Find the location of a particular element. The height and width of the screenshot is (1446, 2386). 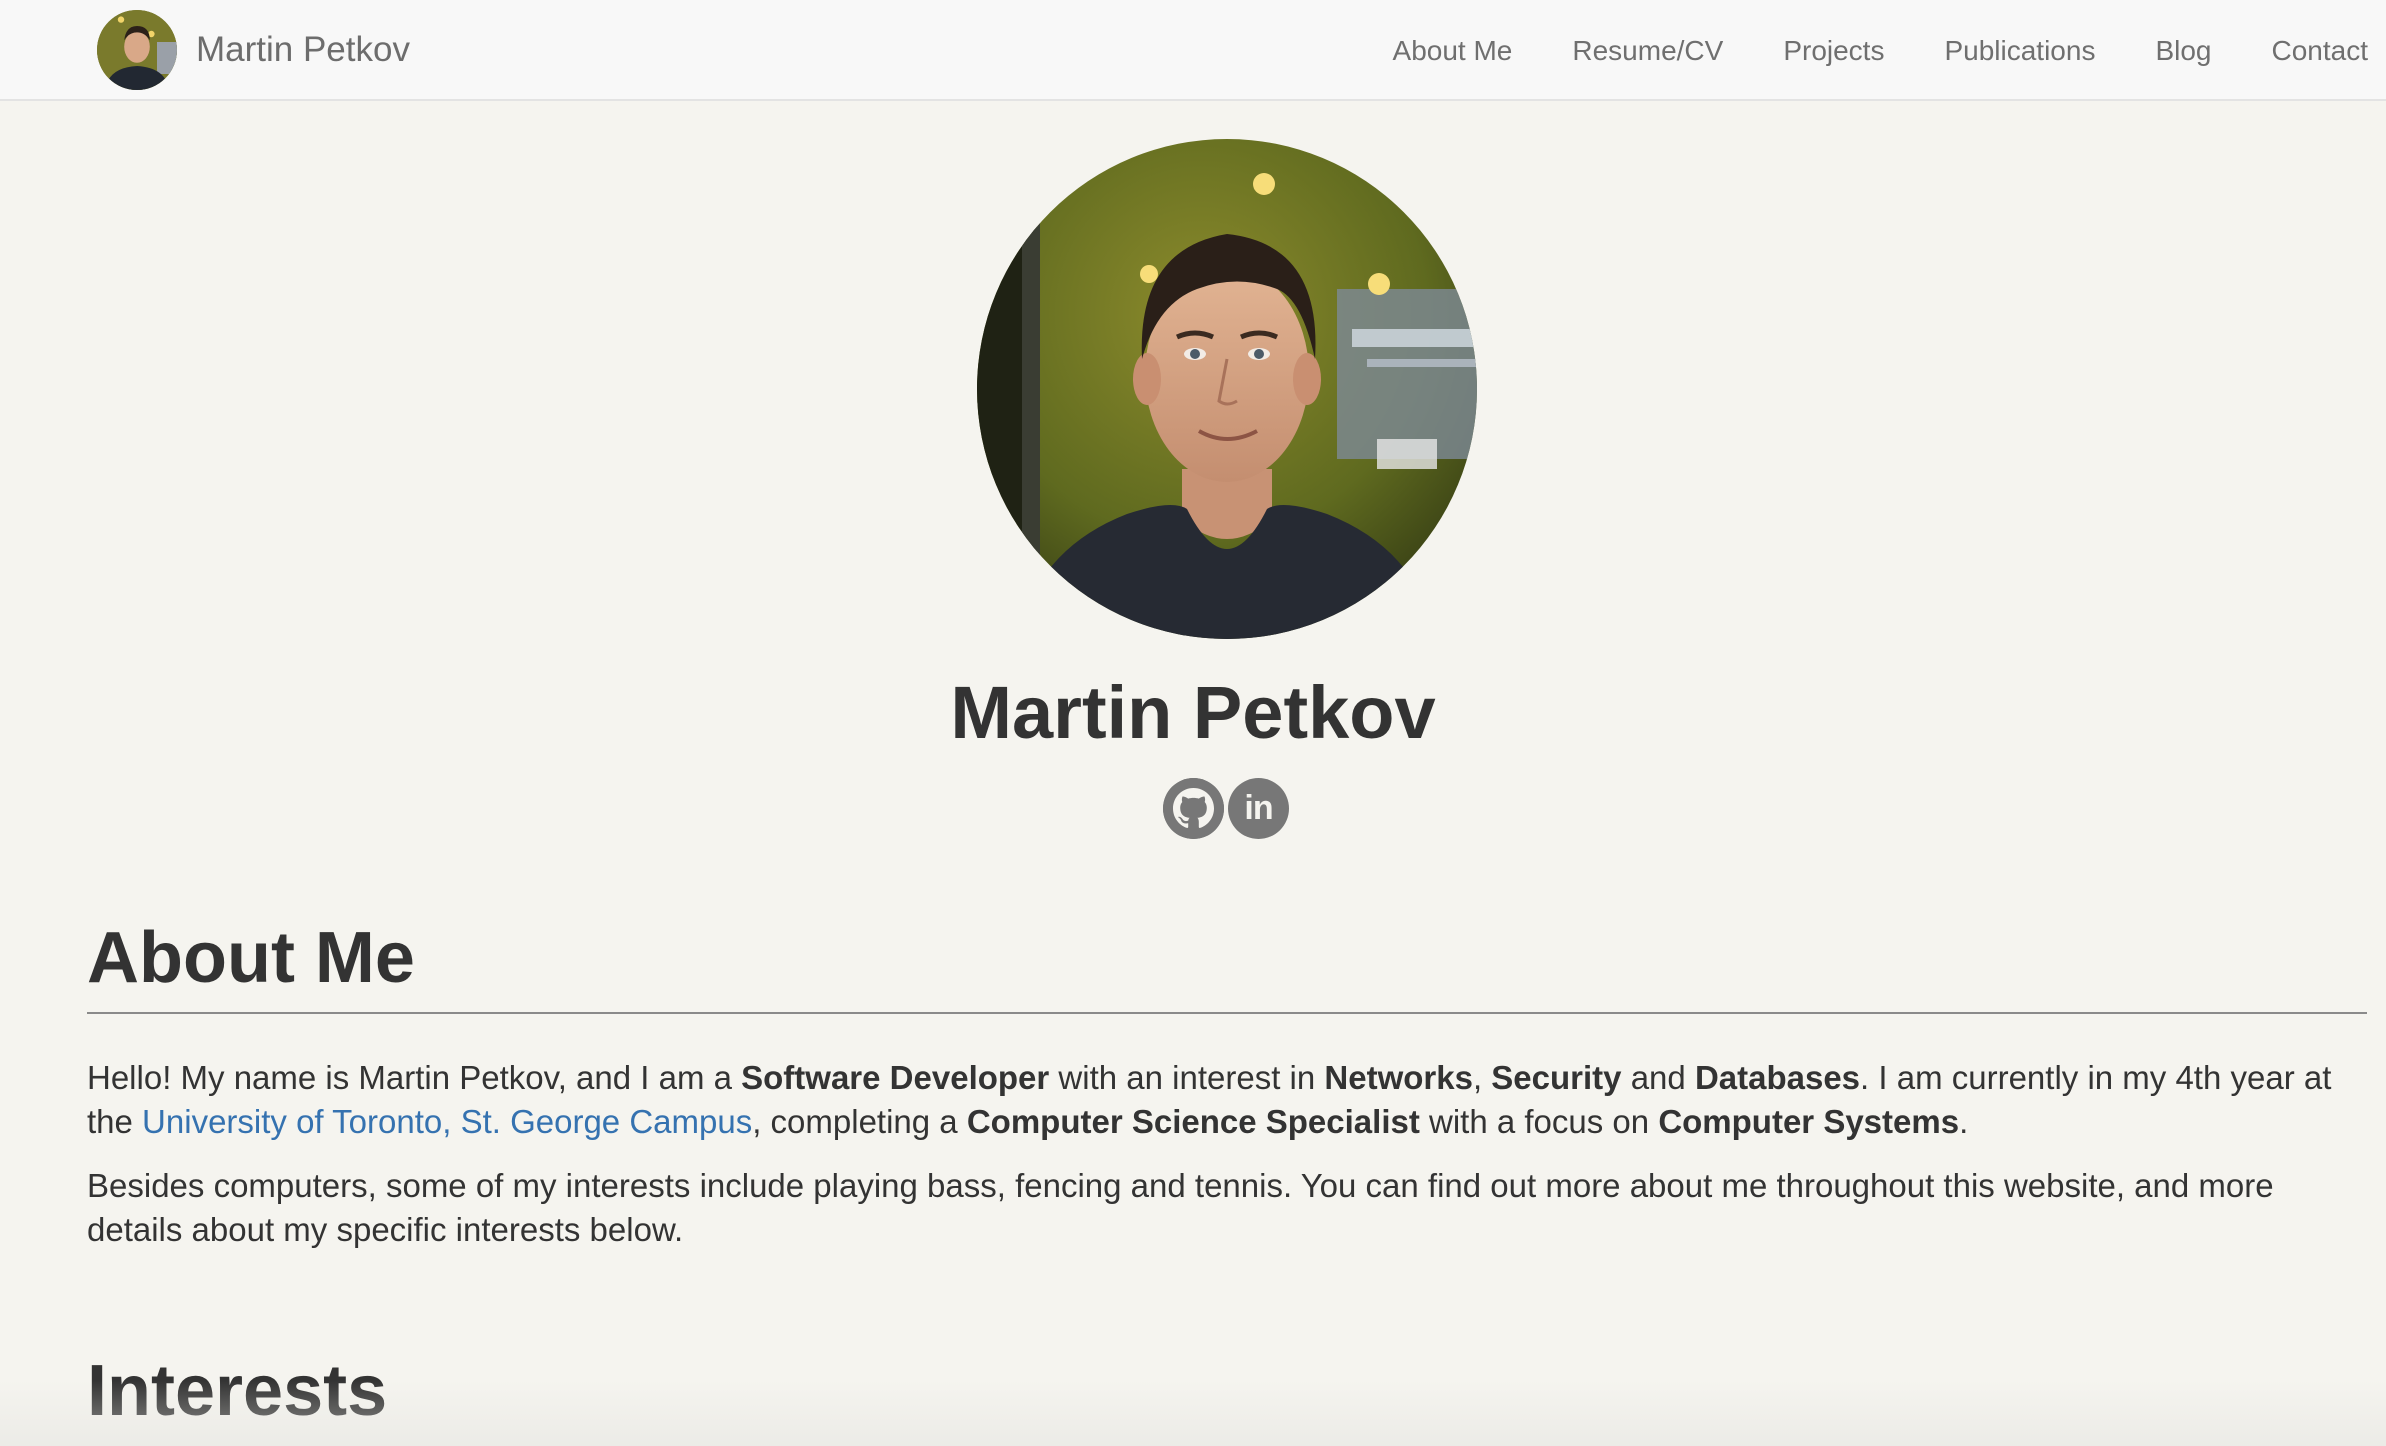

university-link: University of Toronto, St. George Campus is located at coordinates (447, 1121).